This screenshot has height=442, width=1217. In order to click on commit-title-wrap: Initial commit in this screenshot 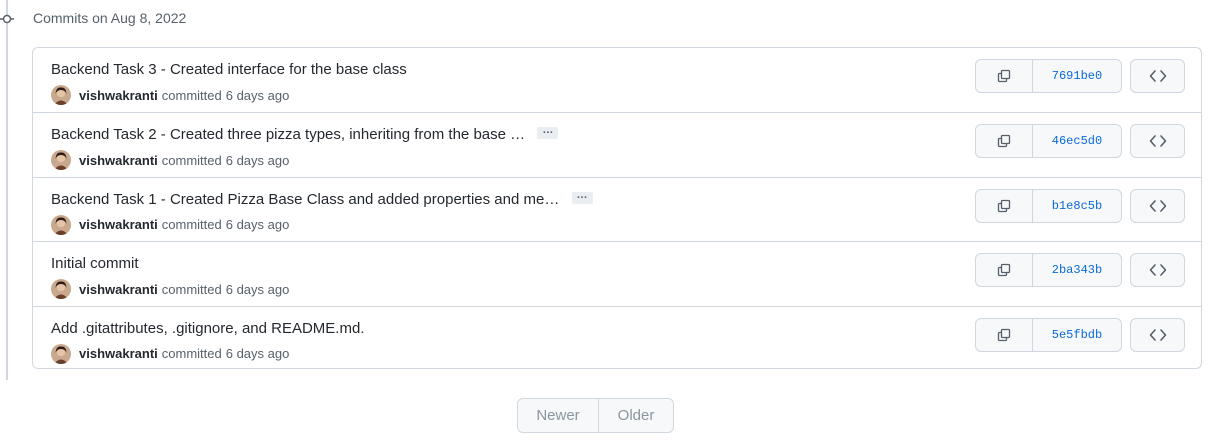, I will do `click(95, 263)`.